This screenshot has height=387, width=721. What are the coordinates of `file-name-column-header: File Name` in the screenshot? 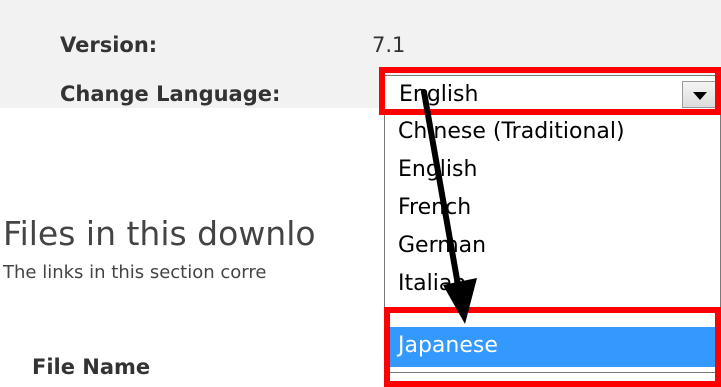 It's located at (91, 367).